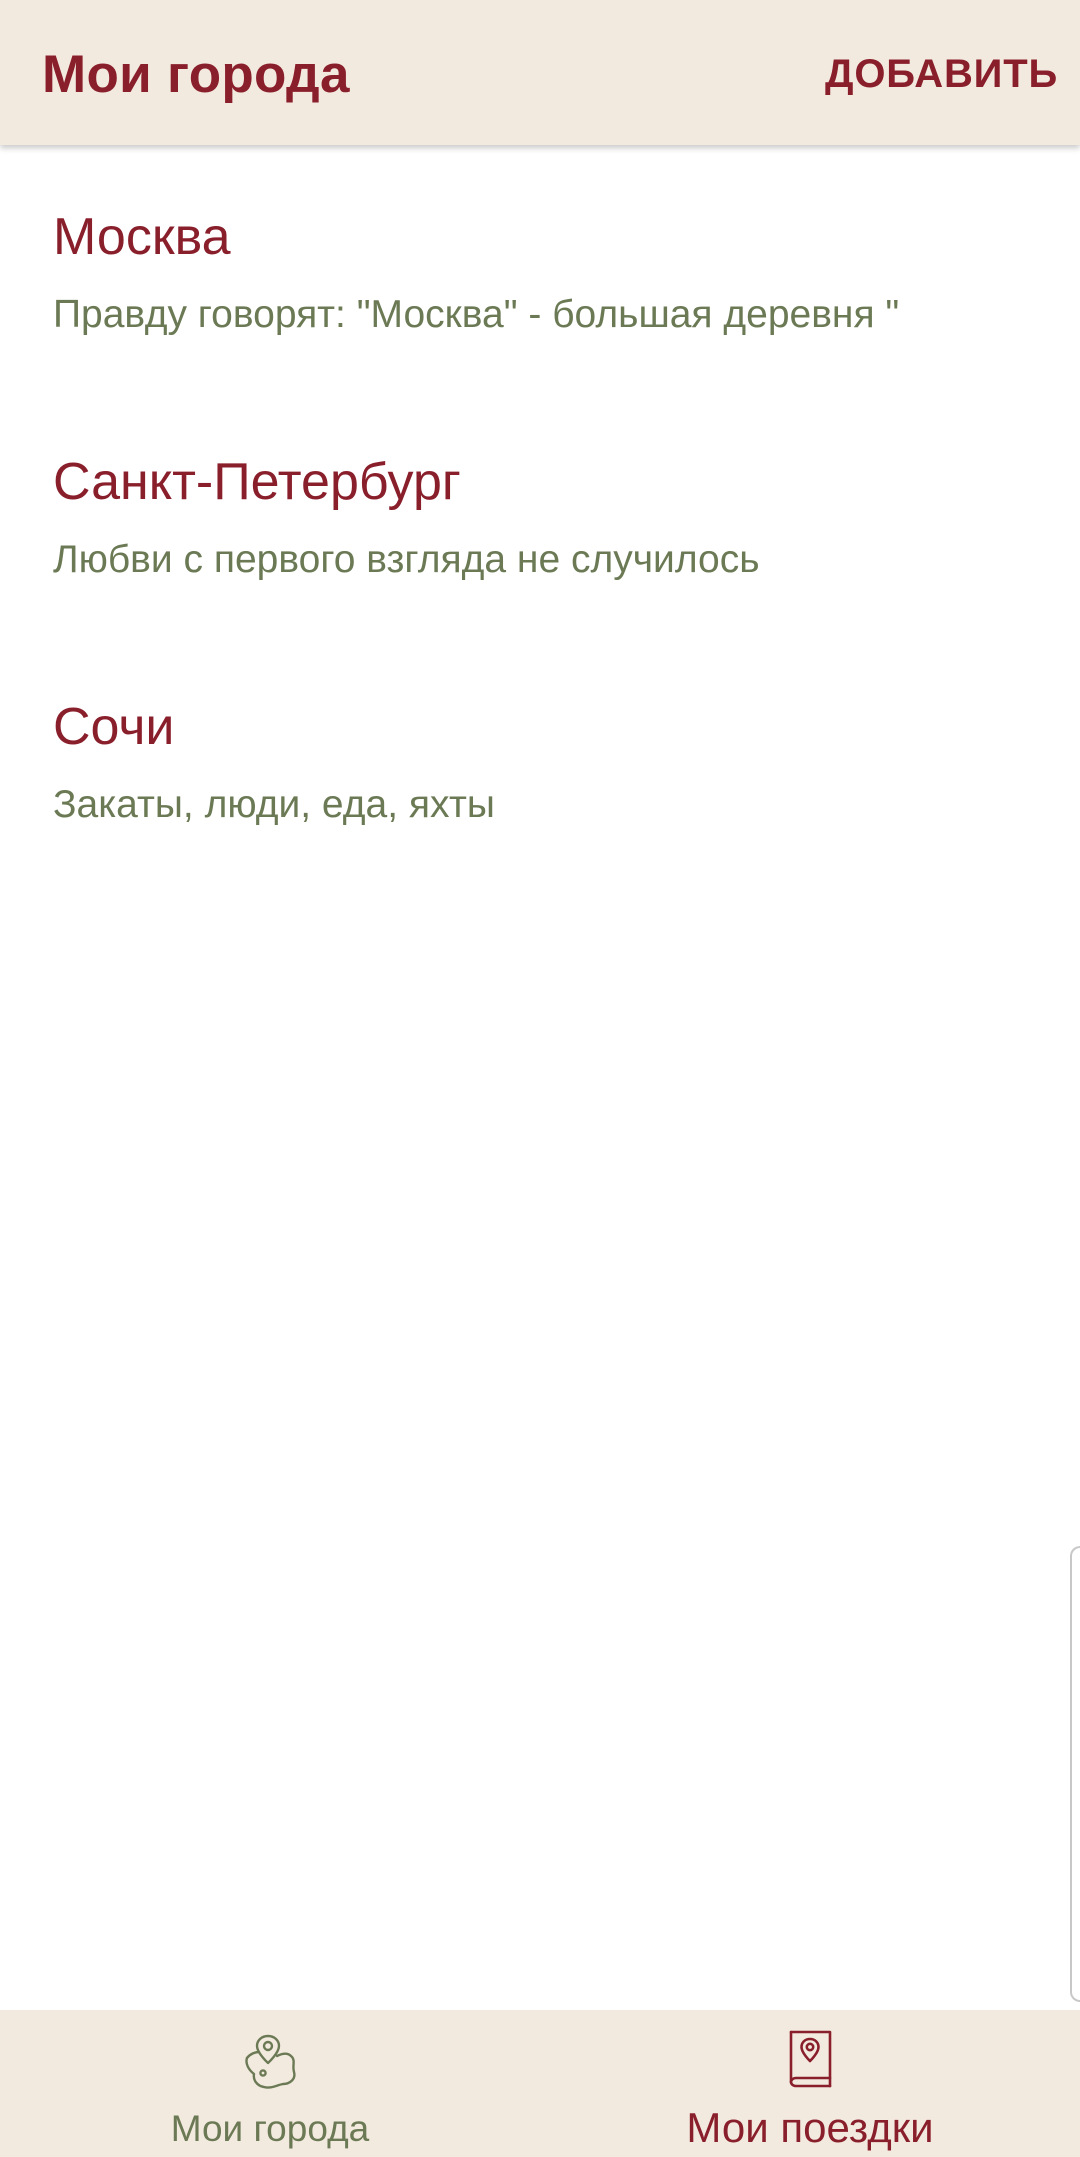 The height and width of the screenshot is (2157, 1080). Describe the element at coordinates (810, 2127) in the screenshot. I see `nav-label: Мои поездки` at that location.